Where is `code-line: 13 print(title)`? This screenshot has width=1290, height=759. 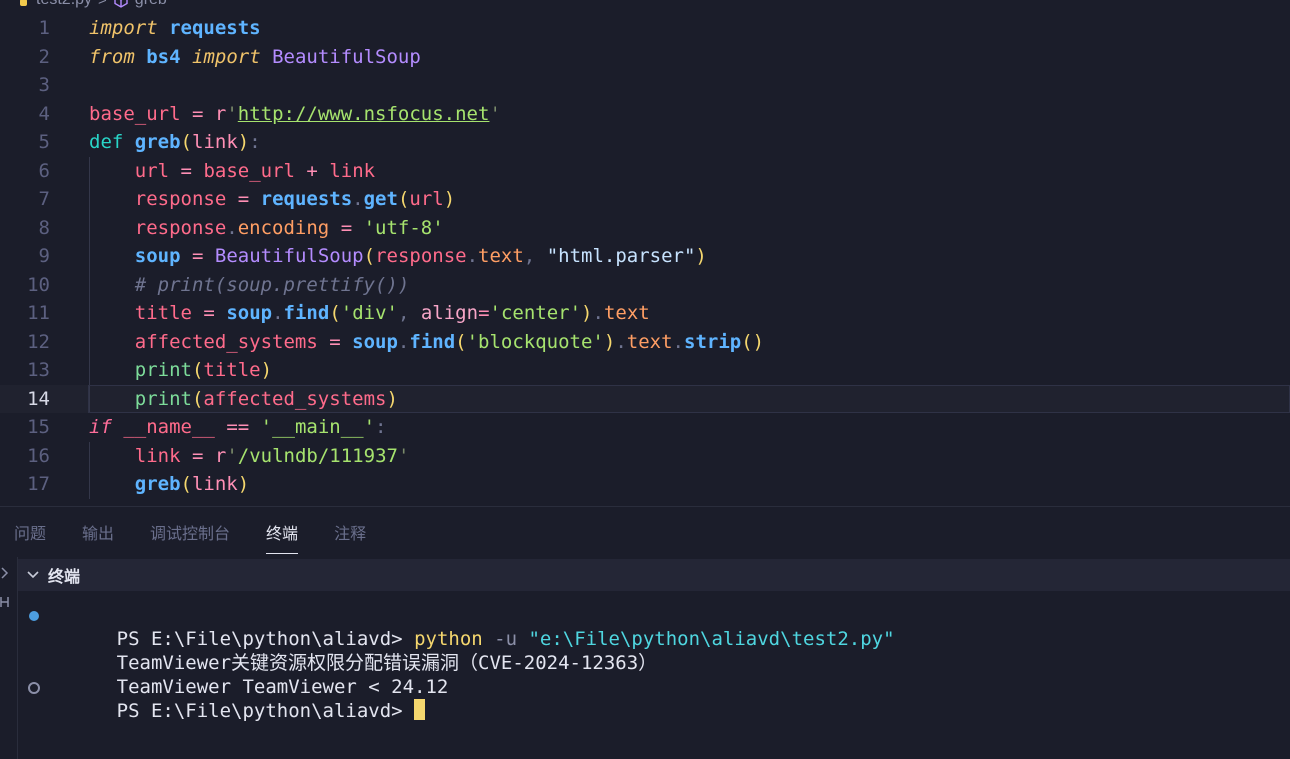 code-line: 13 print(title) is located at coordinates (645, 370).